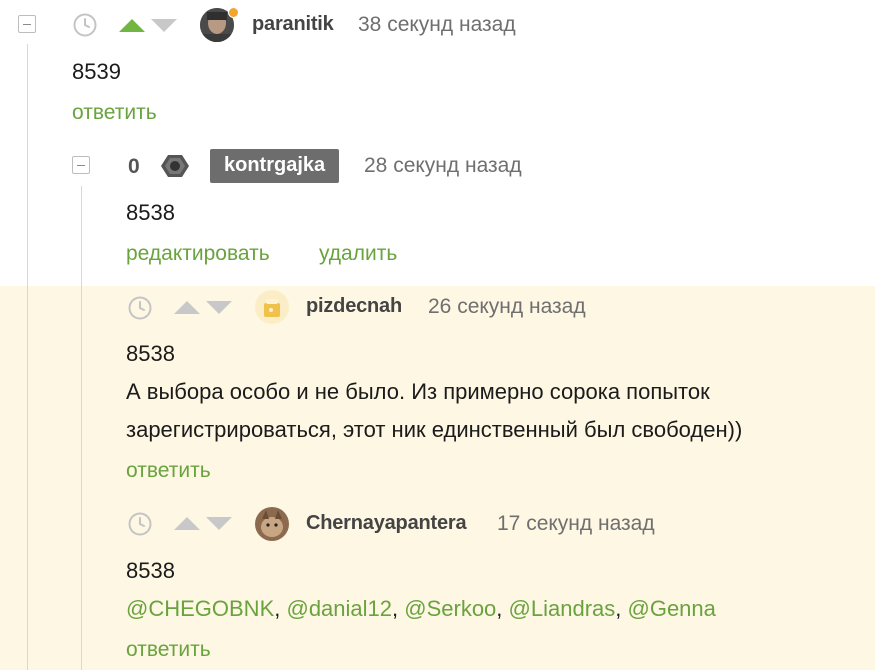 The height and width of the screenshot is (670, 875). I want to click on mention-link: @danial12, so click(339, 608).